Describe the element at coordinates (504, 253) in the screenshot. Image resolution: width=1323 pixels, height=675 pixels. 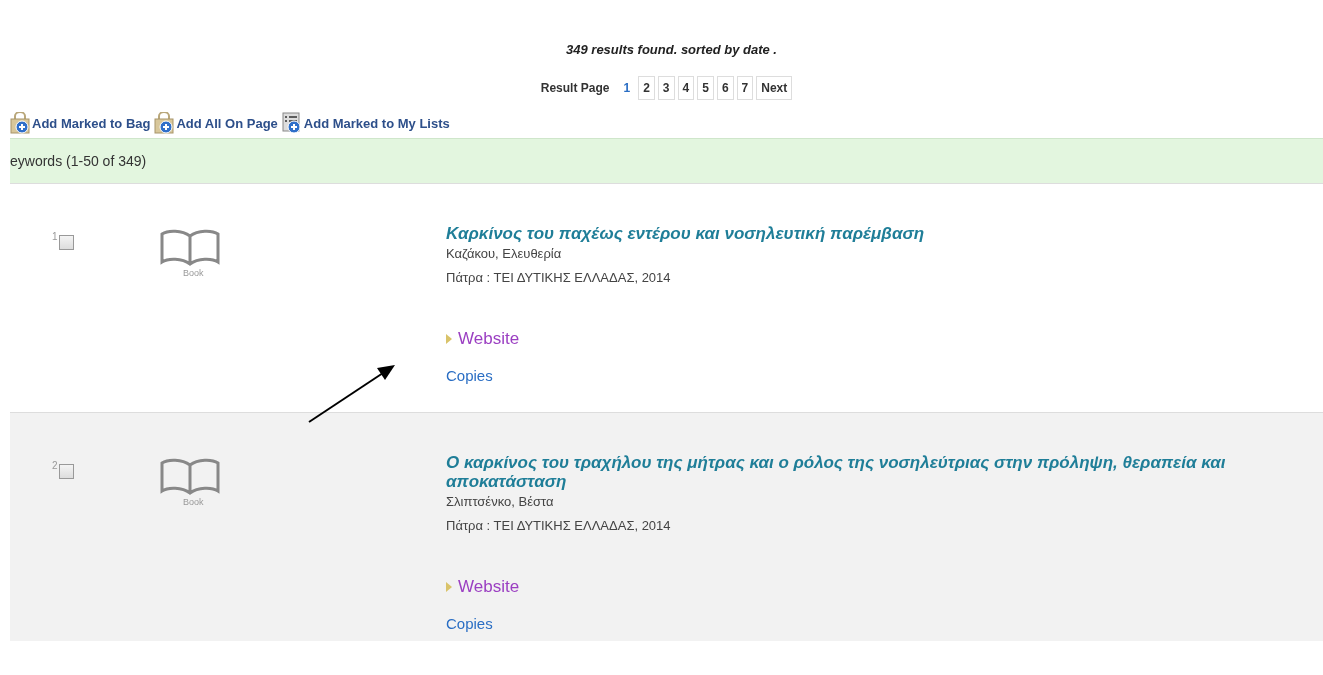
I see `author-text: Καζάκου, Ελευθερία` at that location.